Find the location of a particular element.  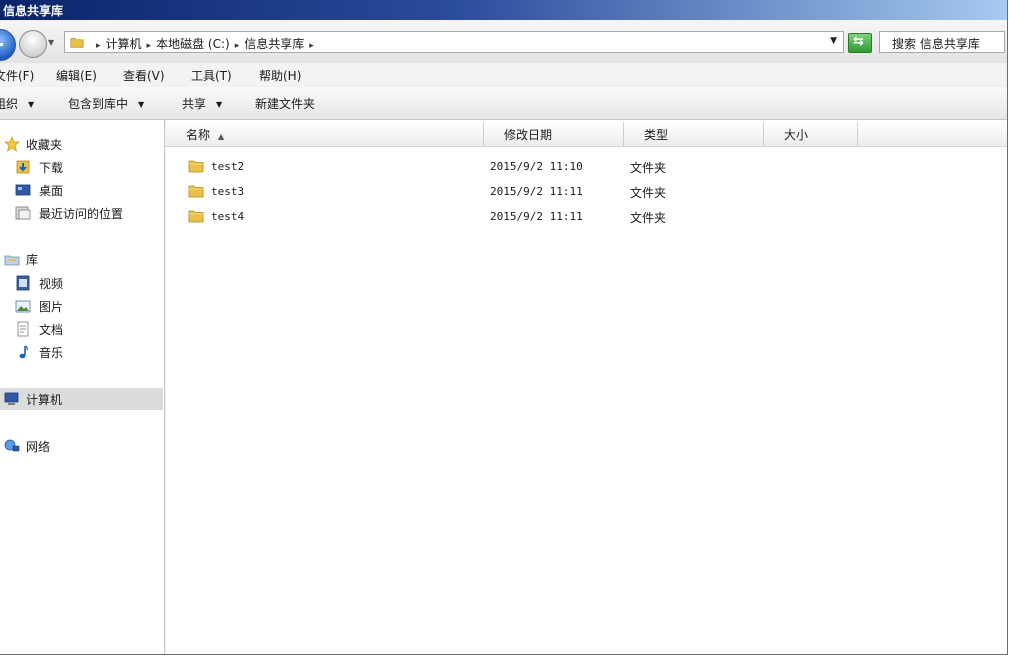

column-header-modified: 修改日期 is located at coordinates (554, 134).